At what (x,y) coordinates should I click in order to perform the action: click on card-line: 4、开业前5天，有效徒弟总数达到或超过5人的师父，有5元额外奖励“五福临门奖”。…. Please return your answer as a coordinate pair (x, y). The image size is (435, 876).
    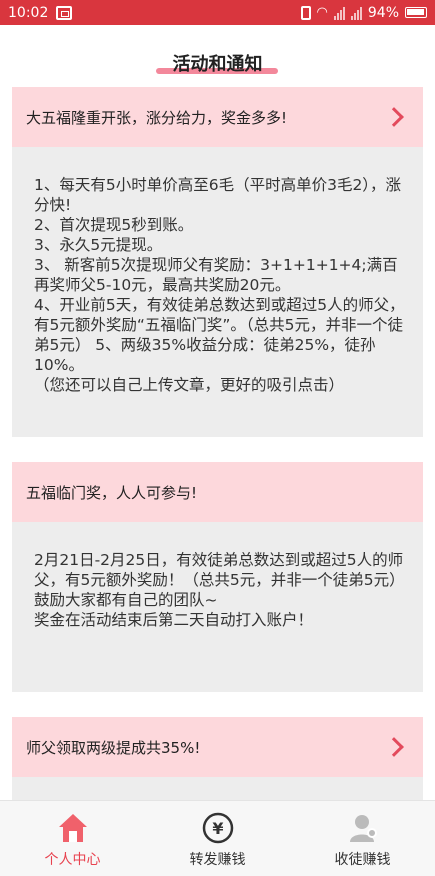
    Looking at the image, I should click on (219, 335).